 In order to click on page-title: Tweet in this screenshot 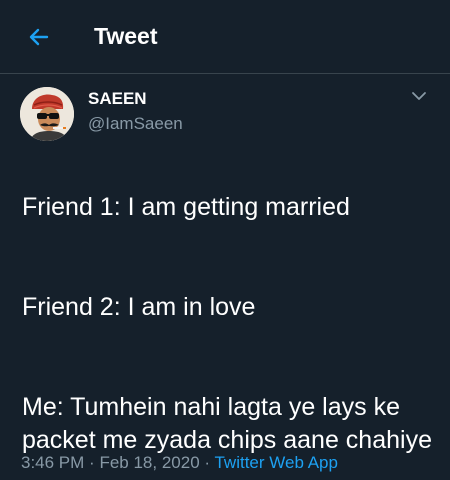, I will do `click(126, 36)`.